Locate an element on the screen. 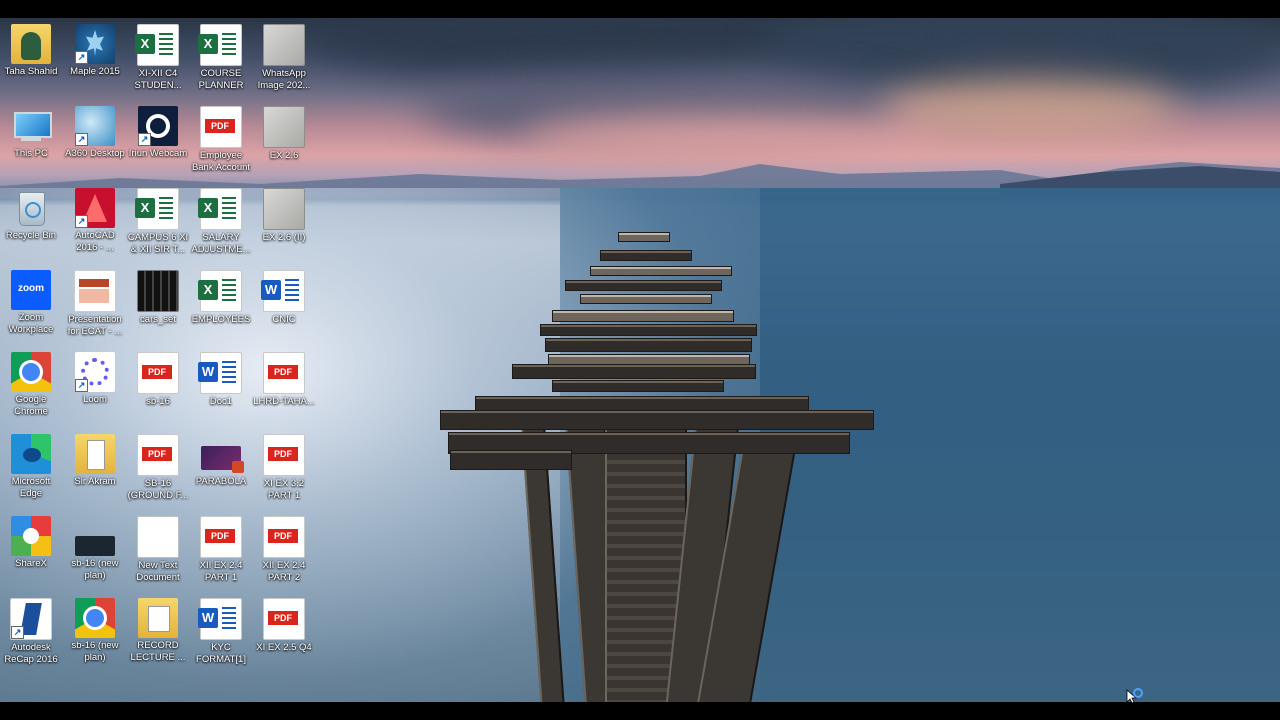 This screenshot has height=720, width=1280. desktop-icon-employees: X EMPLOYEES is located at coordinates (221, 298).